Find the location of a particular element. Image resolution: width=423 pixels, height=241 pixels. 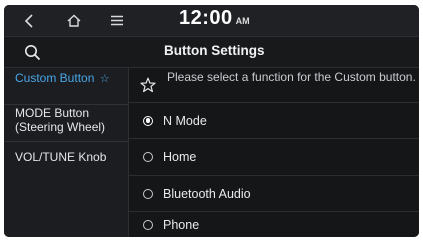

back-icon is located at coordinates (28, 20).